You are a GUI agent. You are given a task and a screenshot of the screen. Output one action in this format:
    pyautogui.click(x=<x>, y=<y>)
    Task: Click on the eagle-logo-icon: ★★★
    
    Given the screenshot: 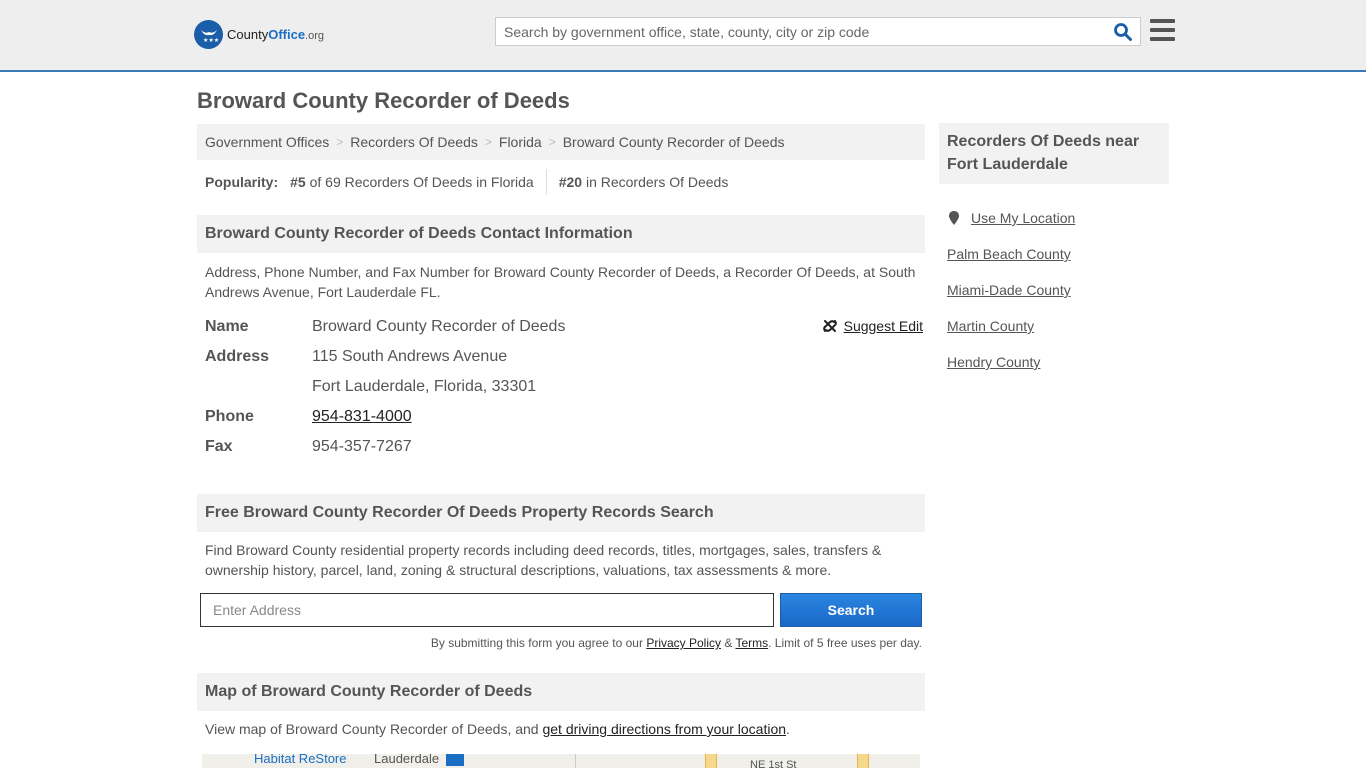 What is the action you would take?
    pyautogui.click(x=208, y=34)
    